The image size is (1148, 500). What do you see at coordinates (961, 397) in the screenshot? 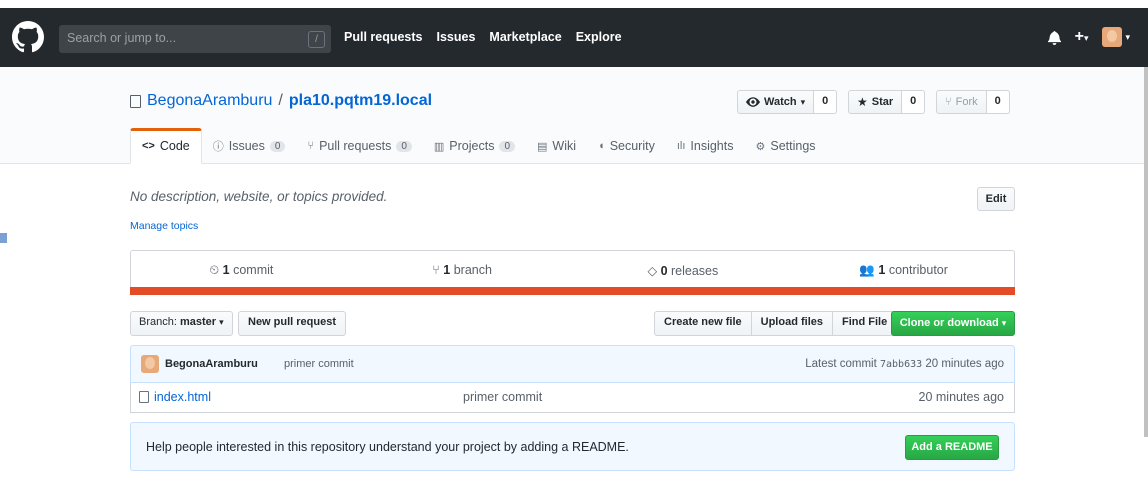
I see `file-age: 20 minutes ago` at bounding box center [961, 397].